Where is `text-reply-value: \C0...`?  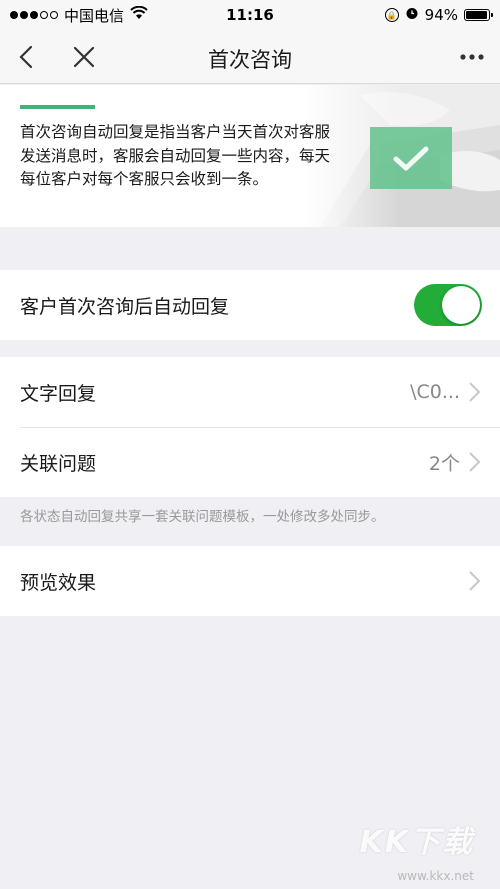
text-reply-value: \C0... is located at coordinates (435, 392).